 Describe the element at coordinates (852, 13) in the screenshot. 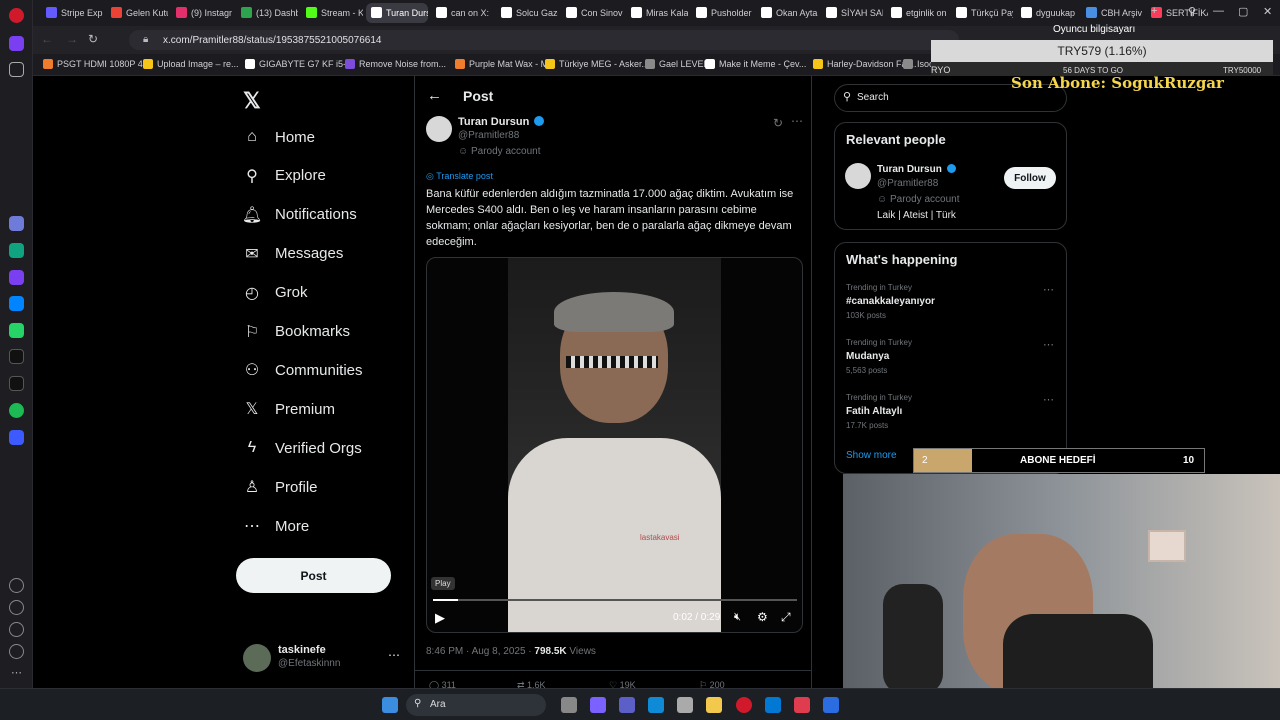

I see `browser-tab: SİYAH SAH` at that location.